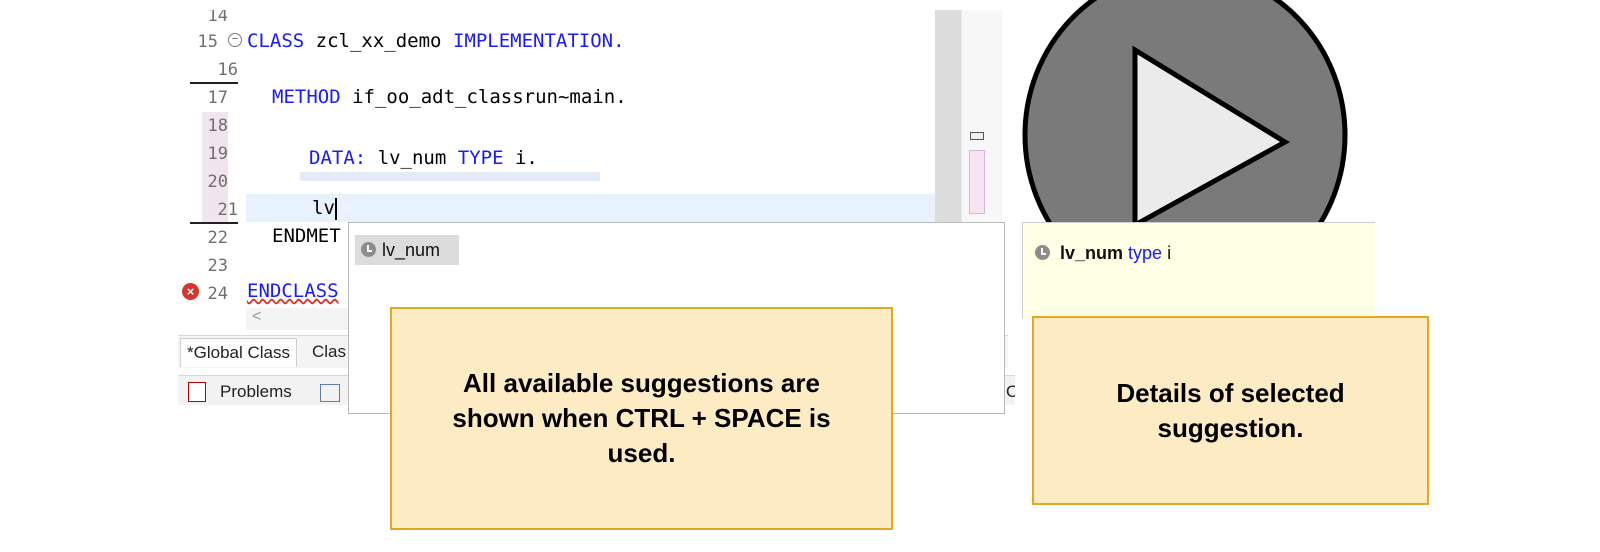 The image size is (1600, 552). What do you see at coordinates (217, 126) in the screenshot?
I see `line-number: 18` at bounding box center [217, 126].